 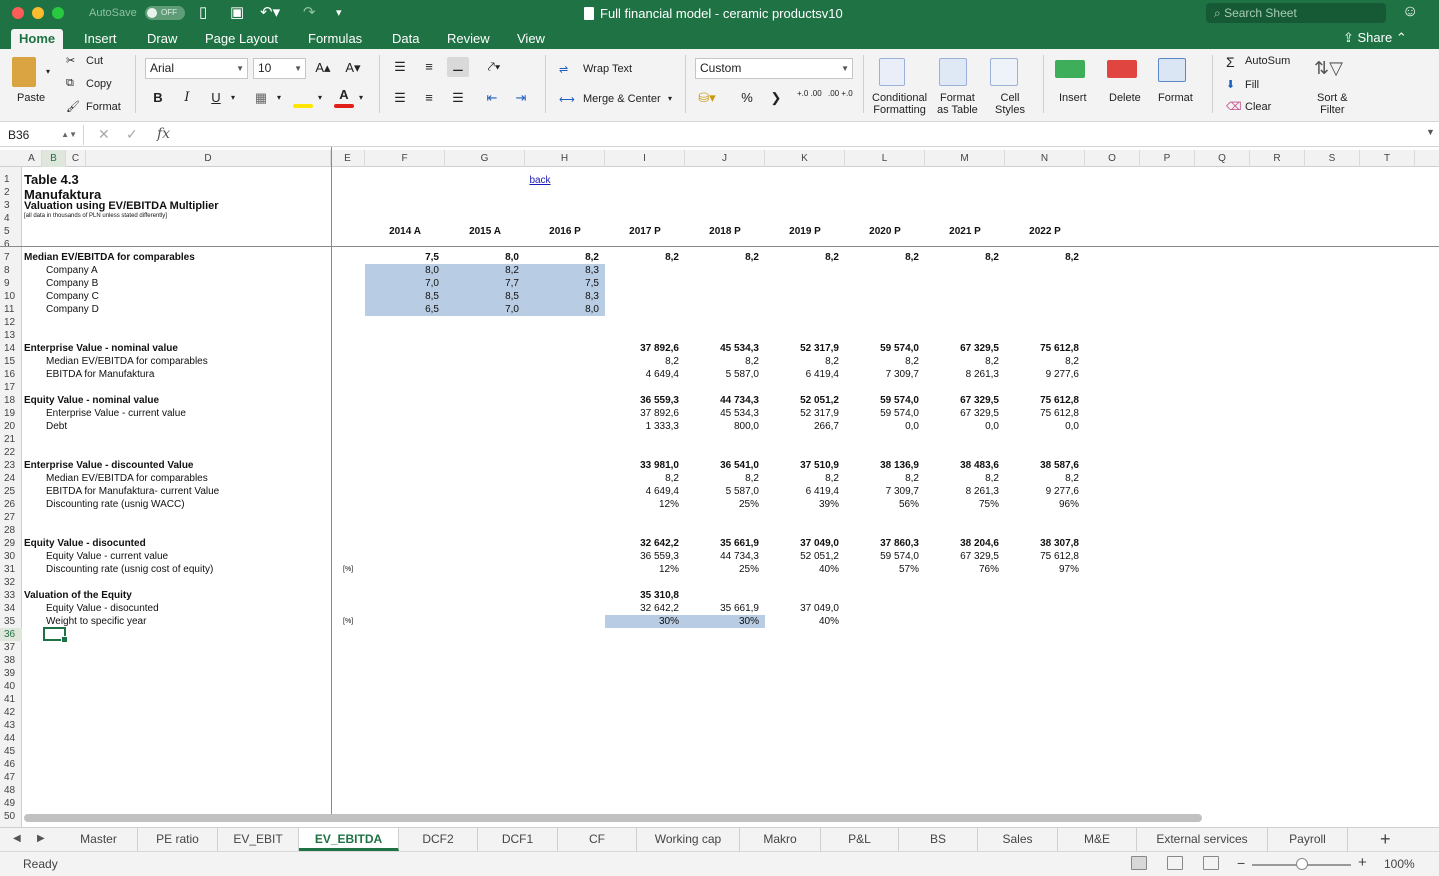 I want to click on conditional-formatting-icon, so click(x=892, y=72).